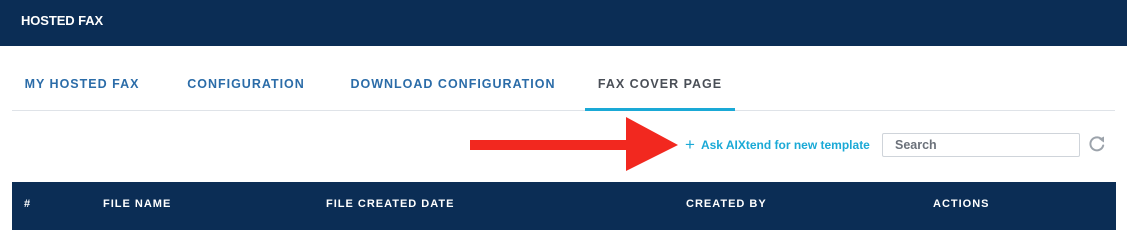 The image size is (1127, 240). Describe the element at coordinates (137, 204) in the screenshot. I see `column-header-file-name: FILE NAME` at that location.